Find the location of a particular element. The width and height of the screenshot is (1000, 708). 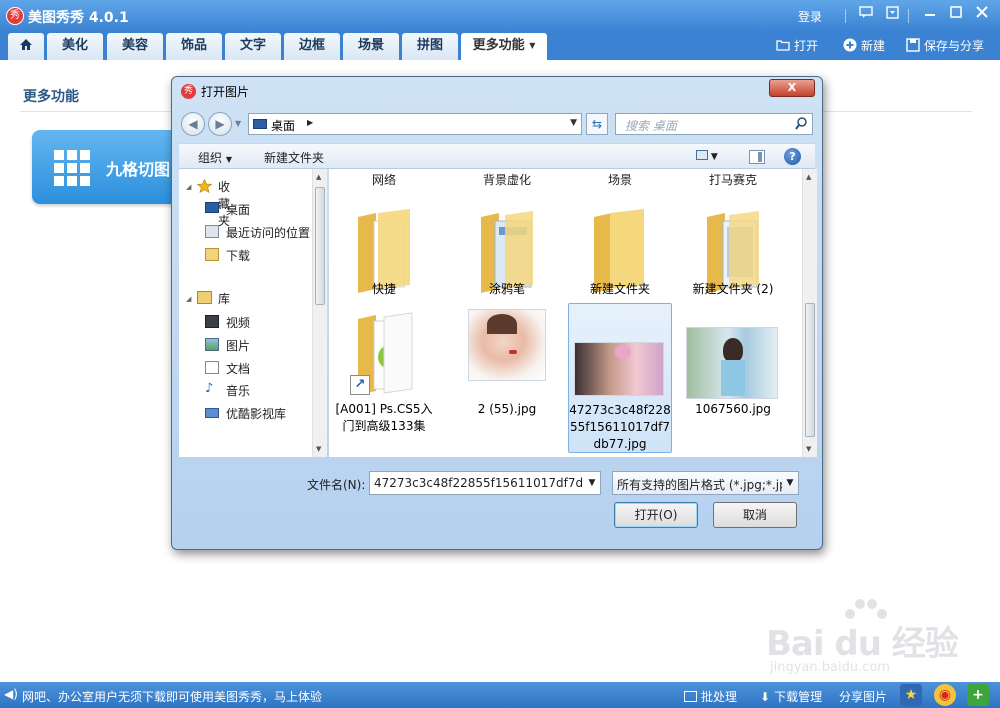

tab-accessories: 饰品 is located at coordinates (194, 46).